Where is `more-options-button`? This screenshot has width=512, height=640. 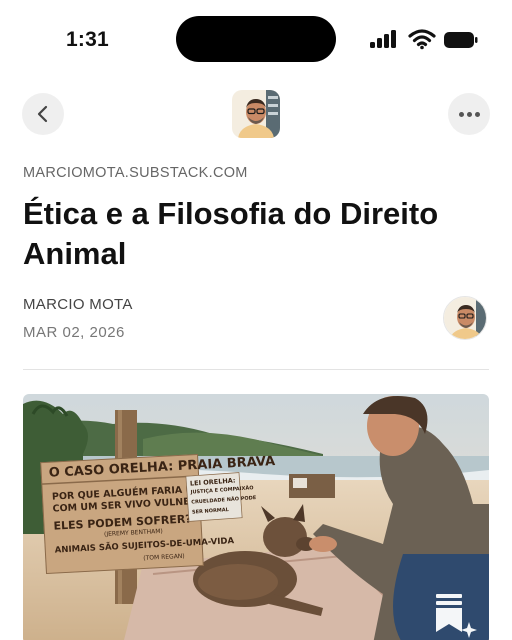
more-options-button is located at coordinates (469, 114).